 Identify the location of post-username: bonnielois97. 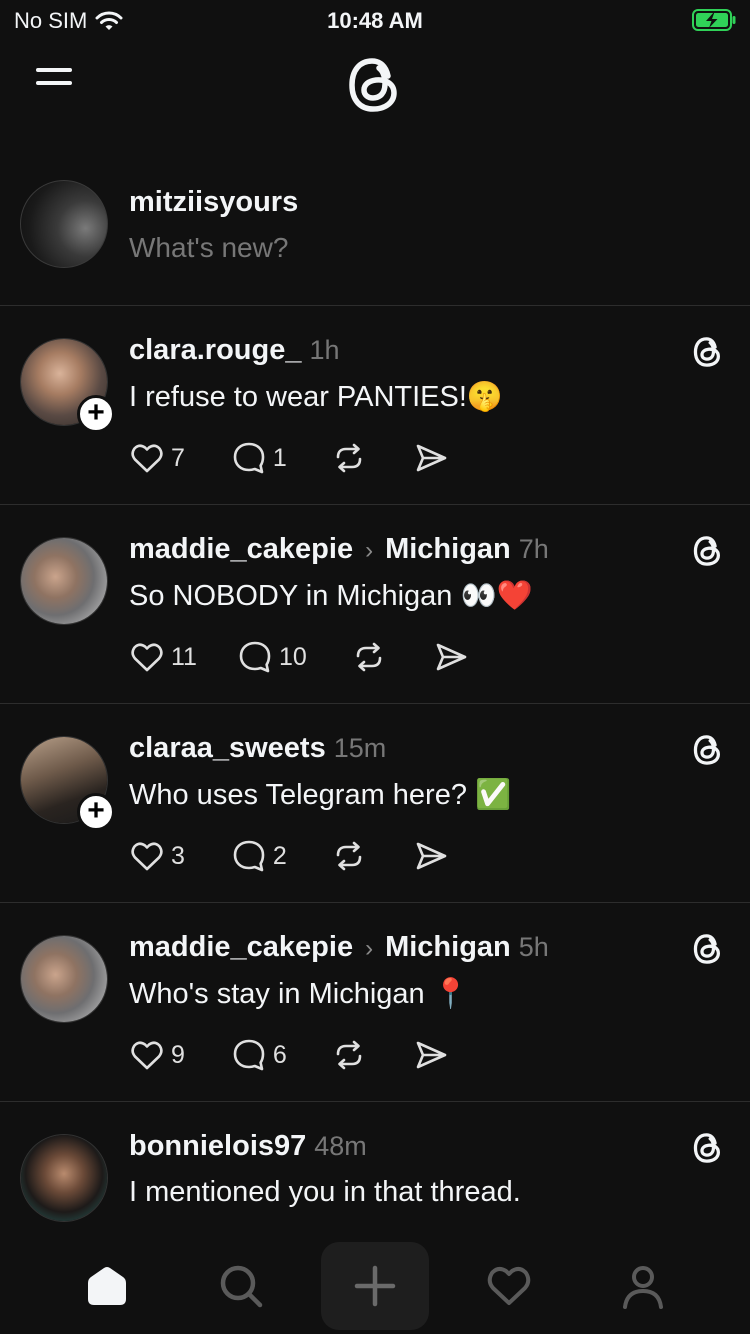
(217, 1146).